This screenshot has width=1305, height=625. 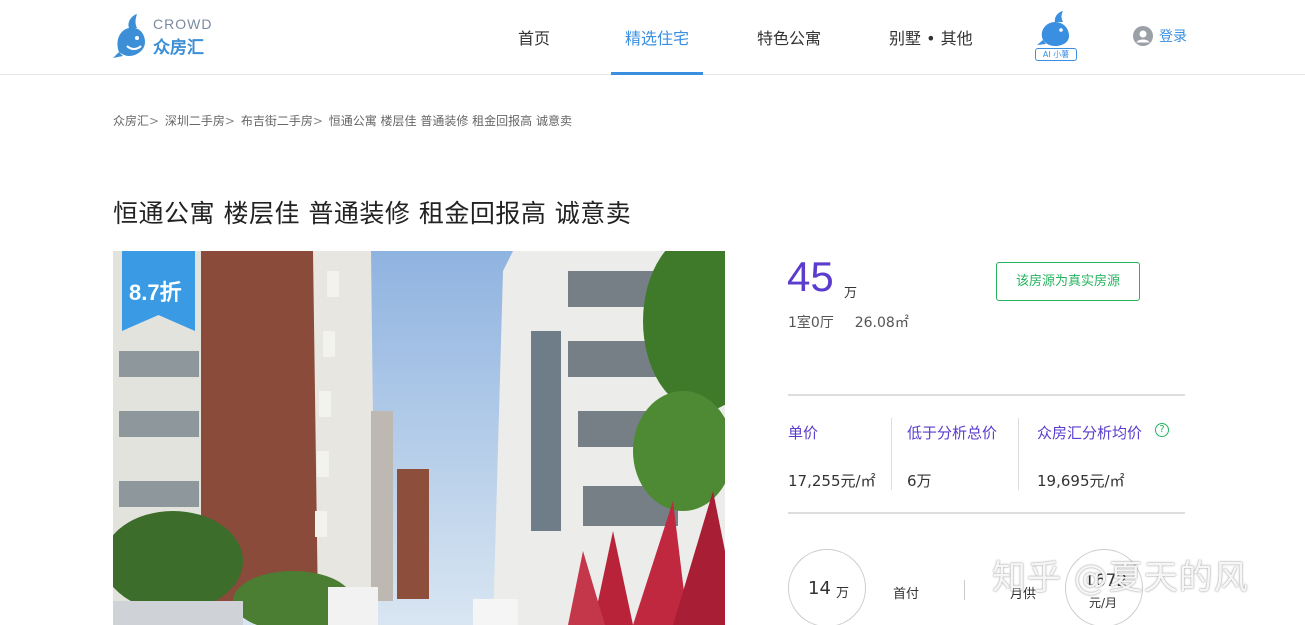 What do you see at coordinates (931, 37) in the screenshot?
I see `nav-villas-other: 别墅 • 其他` at bounding box center [931, 37].